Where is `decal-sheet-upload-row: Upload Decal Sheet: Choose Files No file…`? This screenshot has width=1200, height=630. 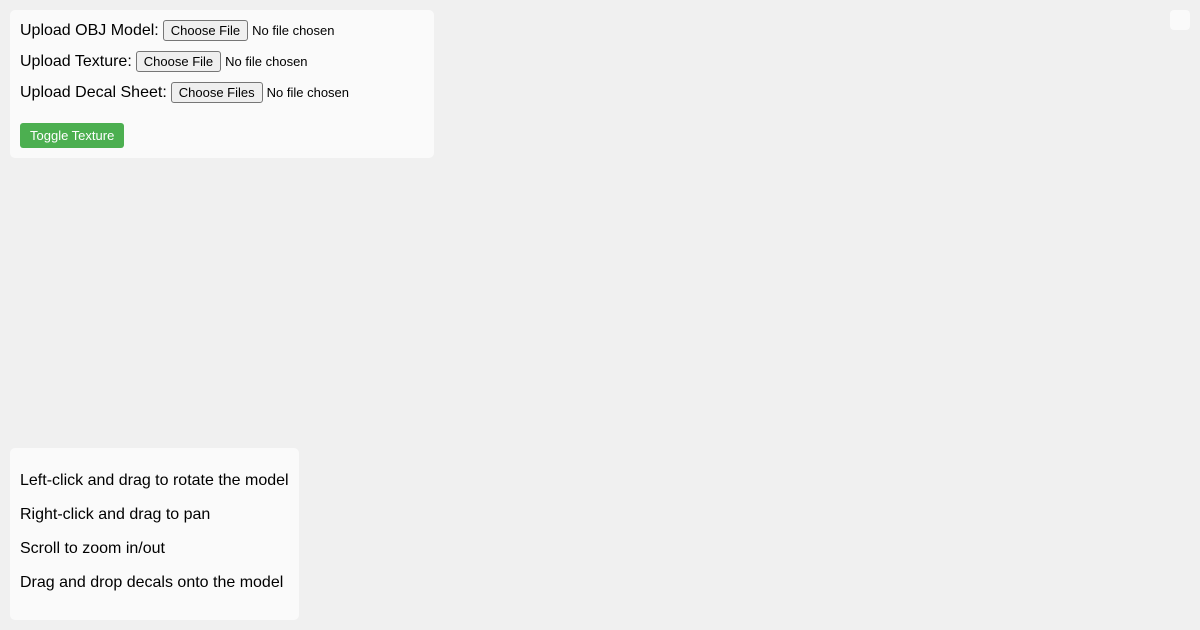 decal-sheet-upload-row: Upload Decal Sheet: Choose Files No file… is located at coordinates (222, 92).